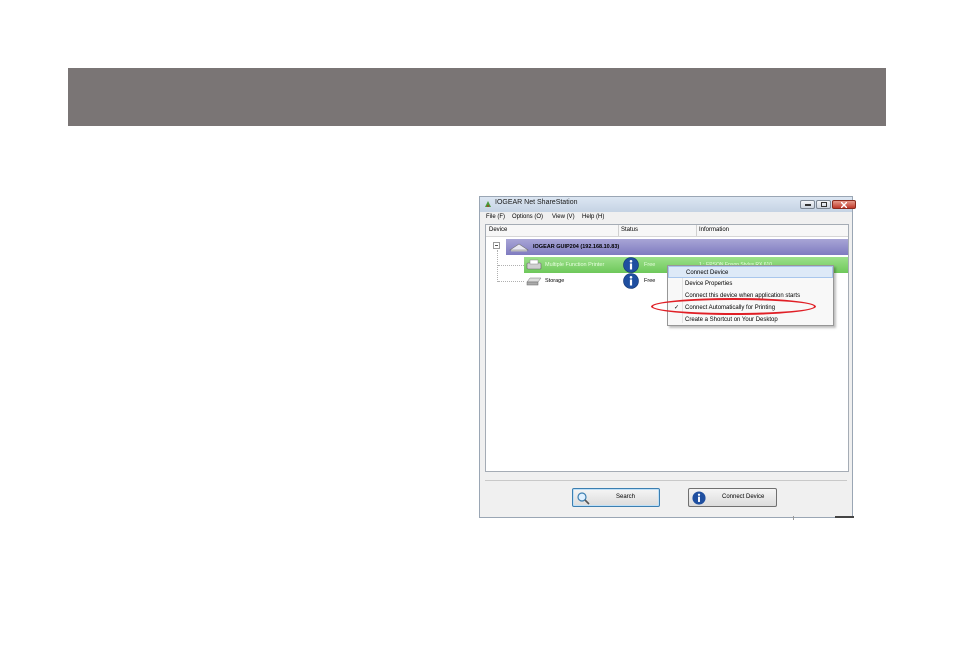  What do you see at coordinates (677, 247) in the screenshot?
I see `hub-row: IOGEAR GUIP204 (192.168.10.83)` at bounding box center [677, 247].